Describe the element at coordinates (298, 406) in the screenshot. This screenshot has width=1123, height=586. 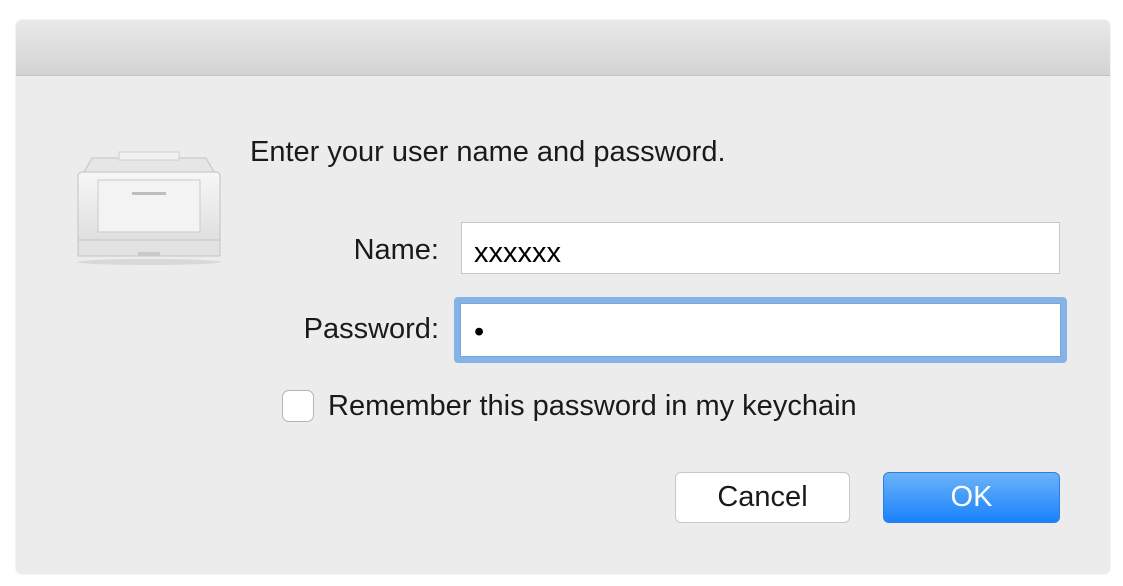
I see `remember-password-checkbox` at that location.